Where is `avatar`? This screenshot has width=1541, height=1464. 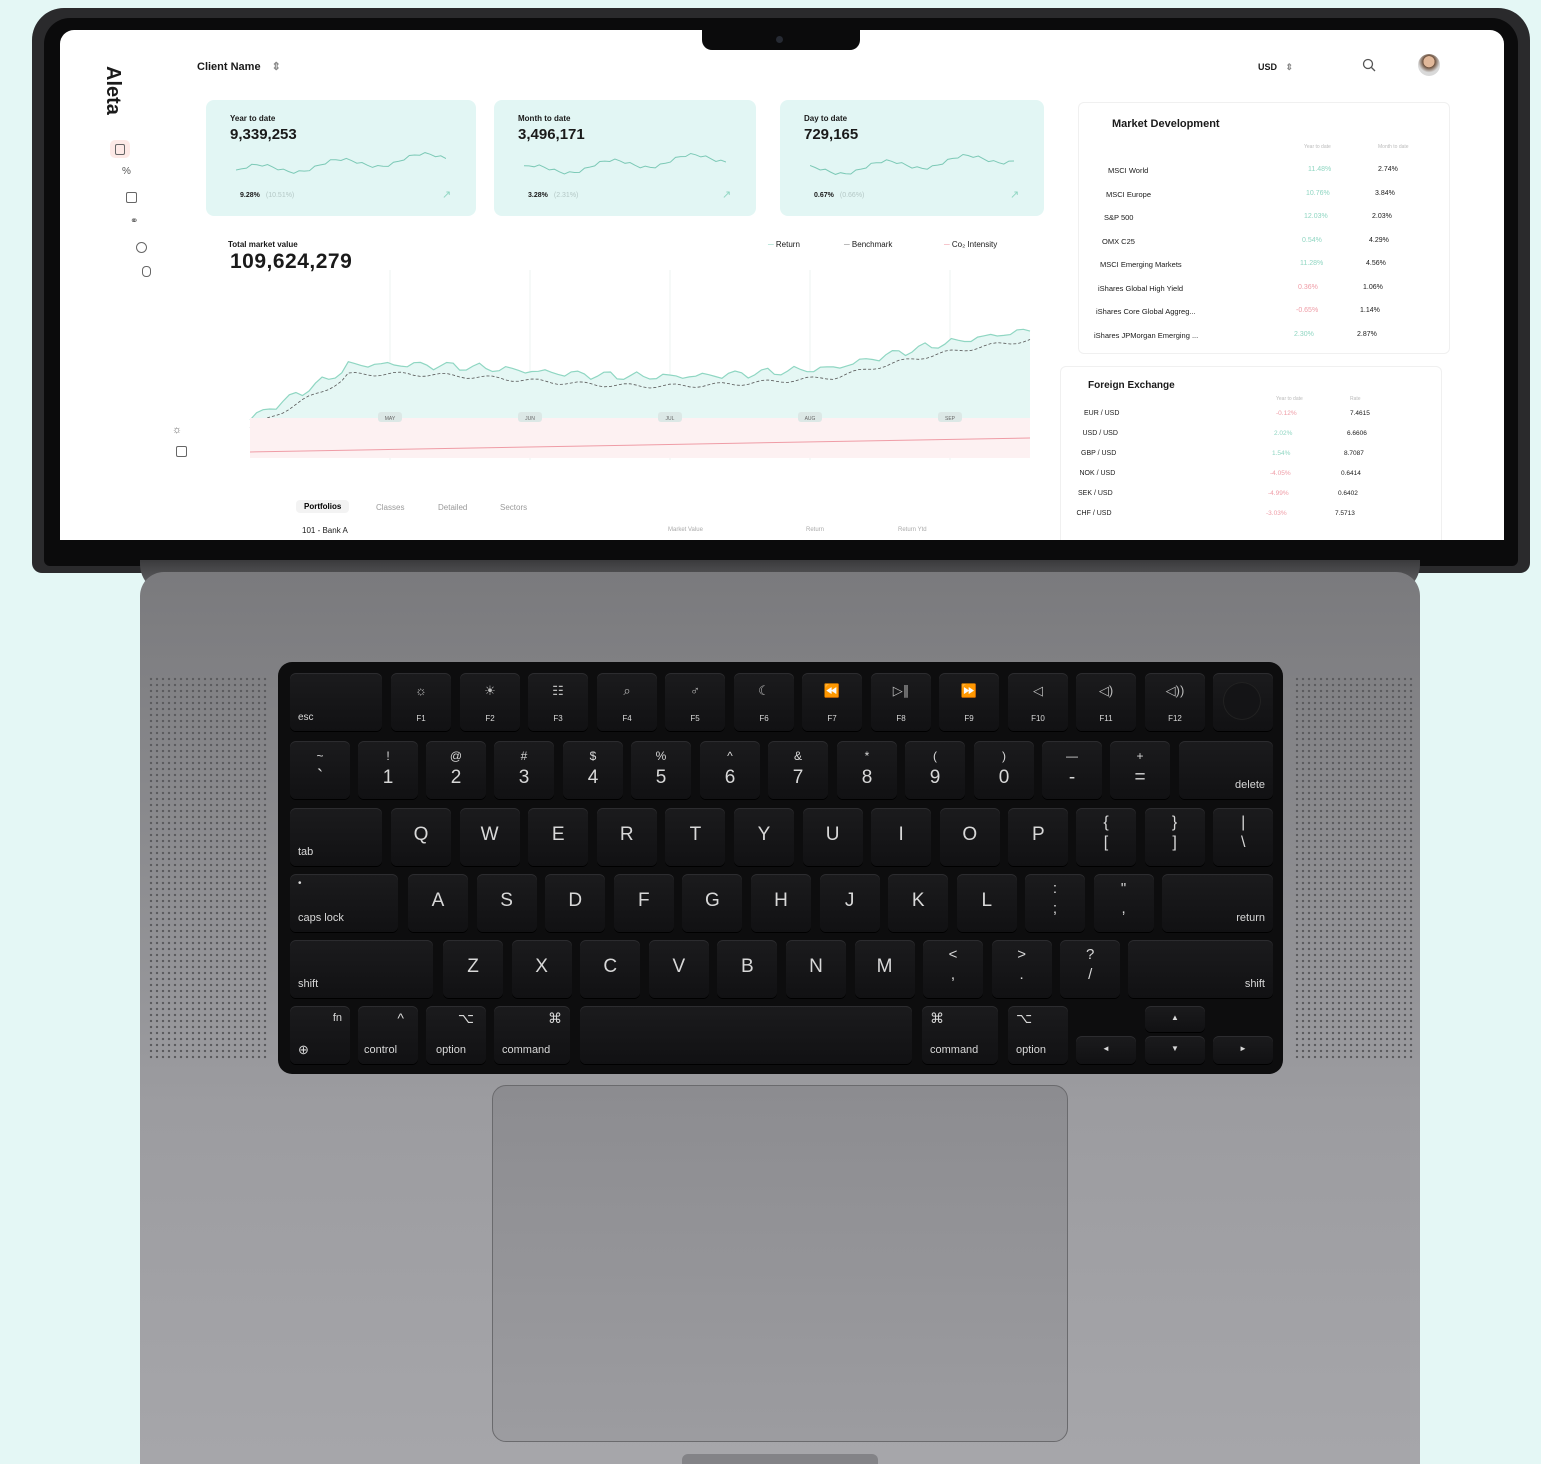 avatar is located at coordinates (1429, 65).